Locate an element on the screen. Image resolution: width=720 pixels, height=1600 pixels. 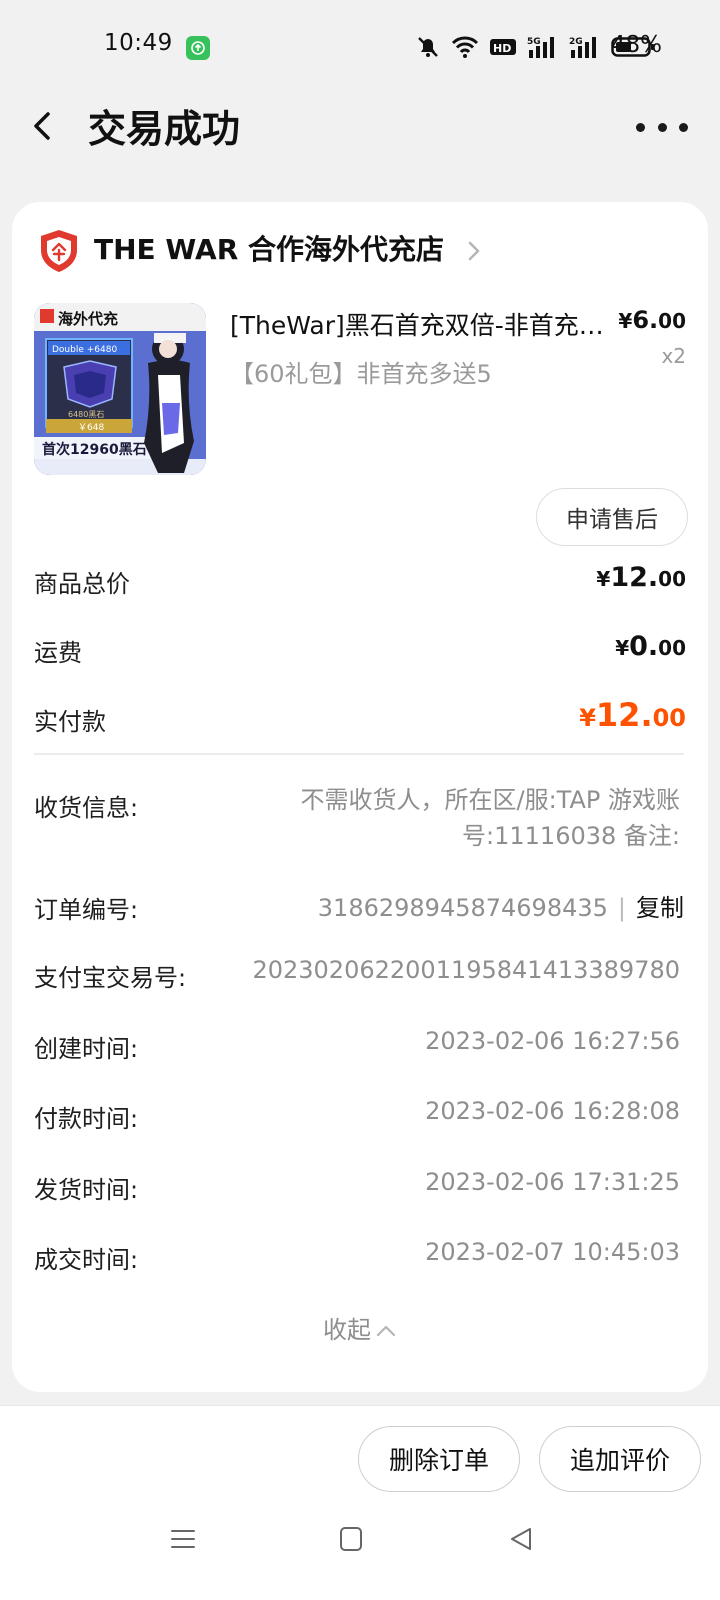
status-time: 10:49 is located at coordinates (138, 43).